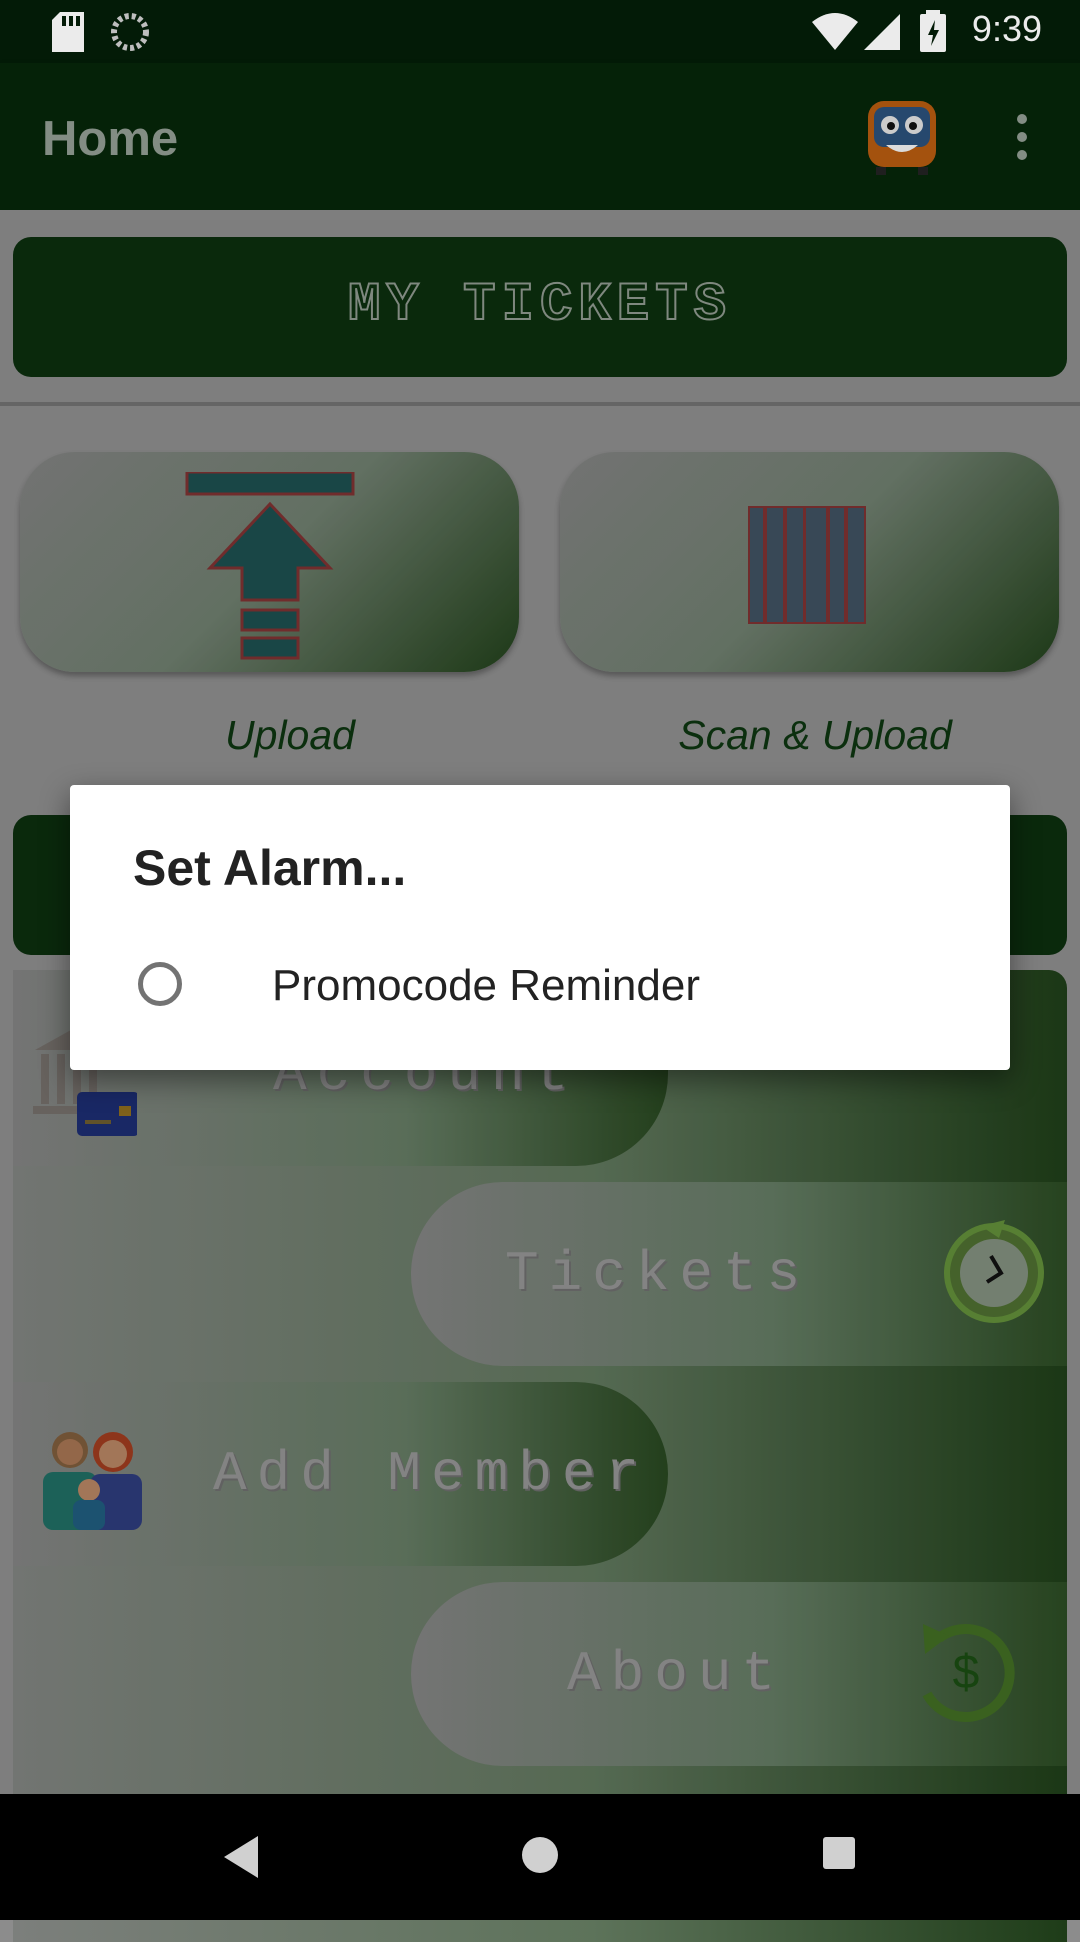 This screenshot has width=1080, height=1942. I want to click on option-label: Promocode Reminder, so click(486, 985).